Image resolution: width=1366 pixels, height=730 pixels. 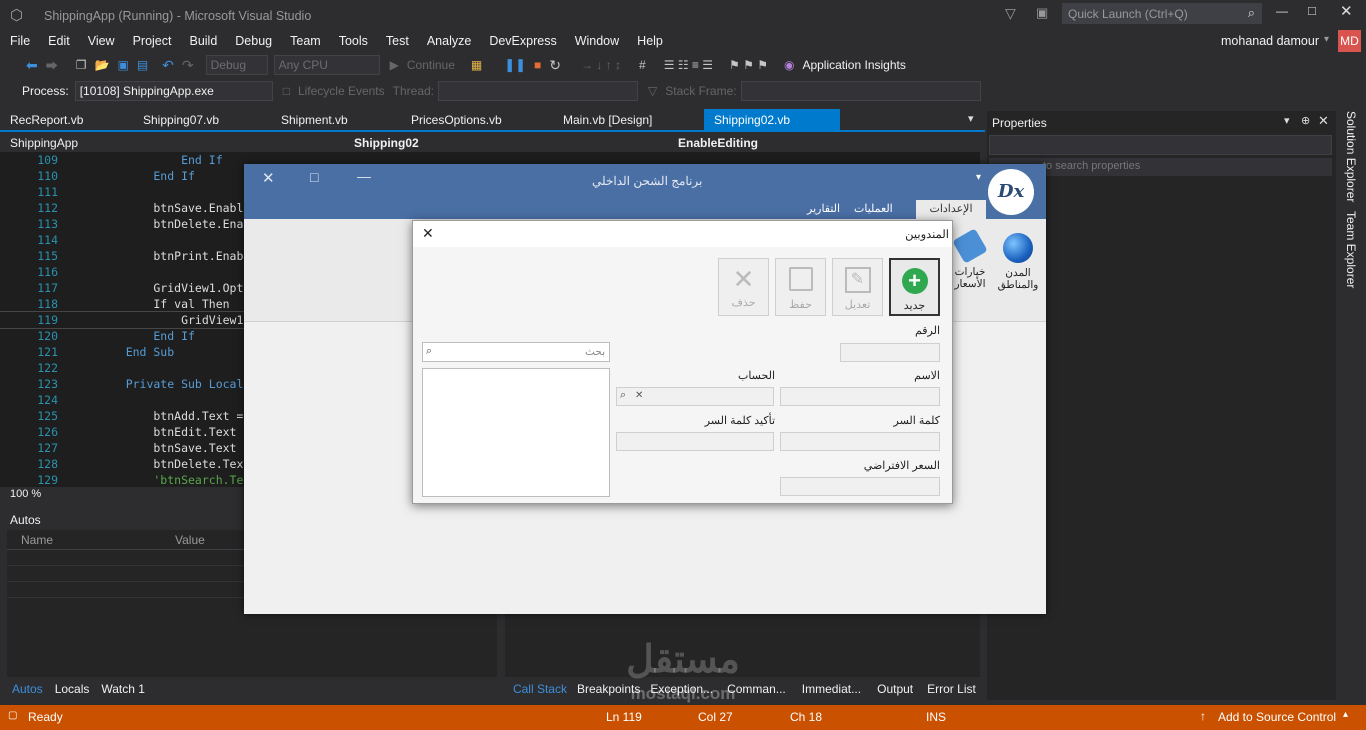 What do you see at coordinates (688, 65) in the screenshot?
I see `layout-icons: ☰ ☷ ≡ ☰` at bounding box center [688, 65].